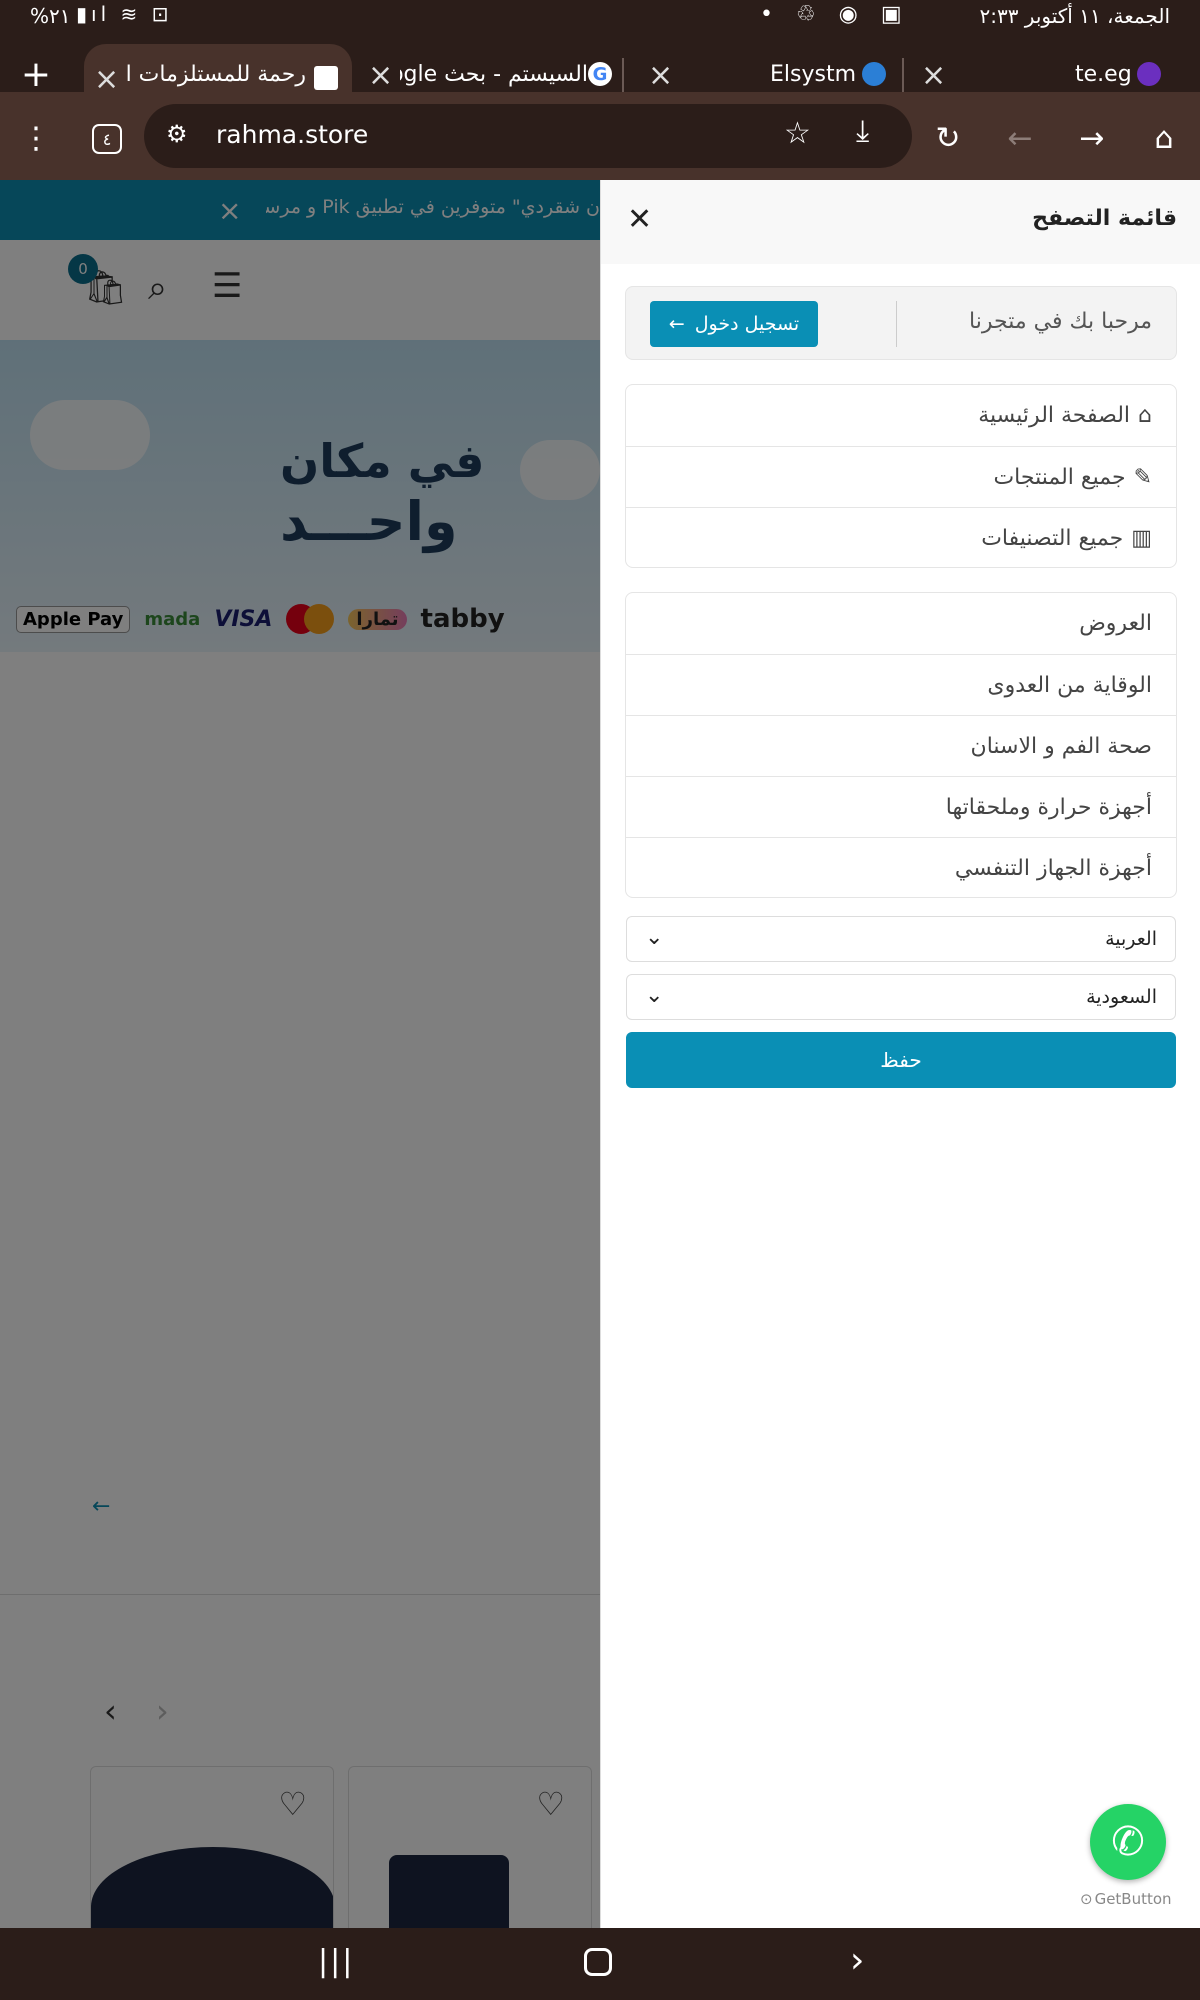 This screenshot has height=2000, width=1200. I want to click on system-nav-bar: ||| ›, so click(600, 1964).